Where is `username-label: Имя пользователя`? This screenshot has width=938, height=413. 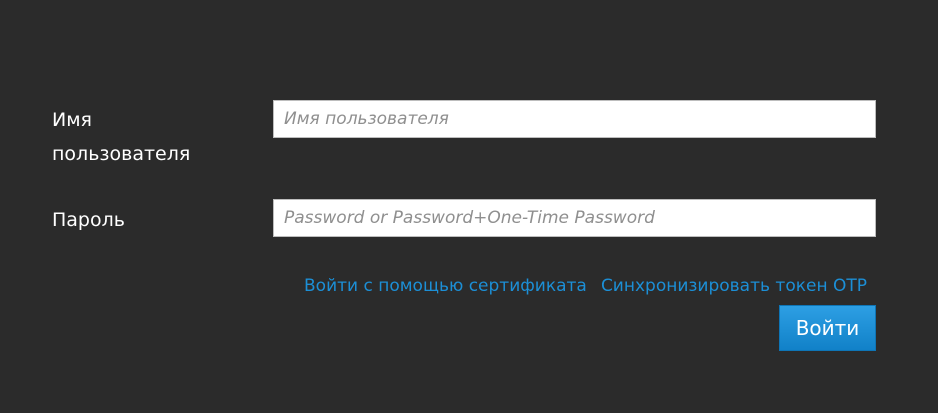 username-label: Имя пользователя is located at coordinates (152, 137).